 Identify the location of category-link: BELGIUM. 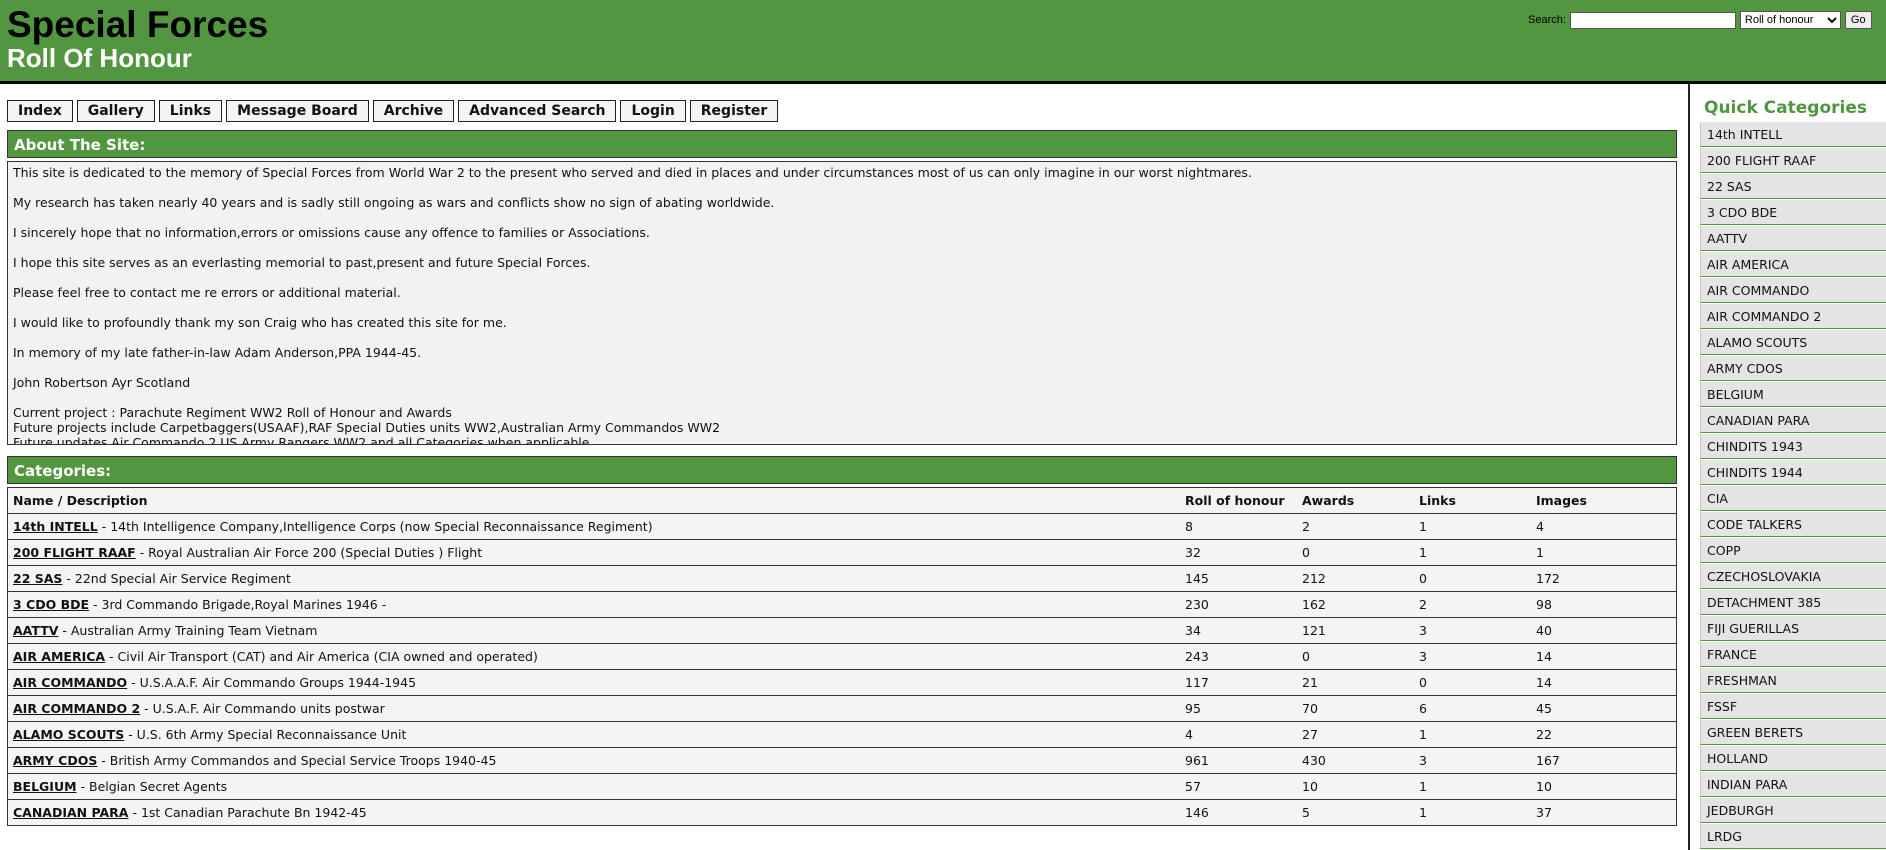
(45, 786).